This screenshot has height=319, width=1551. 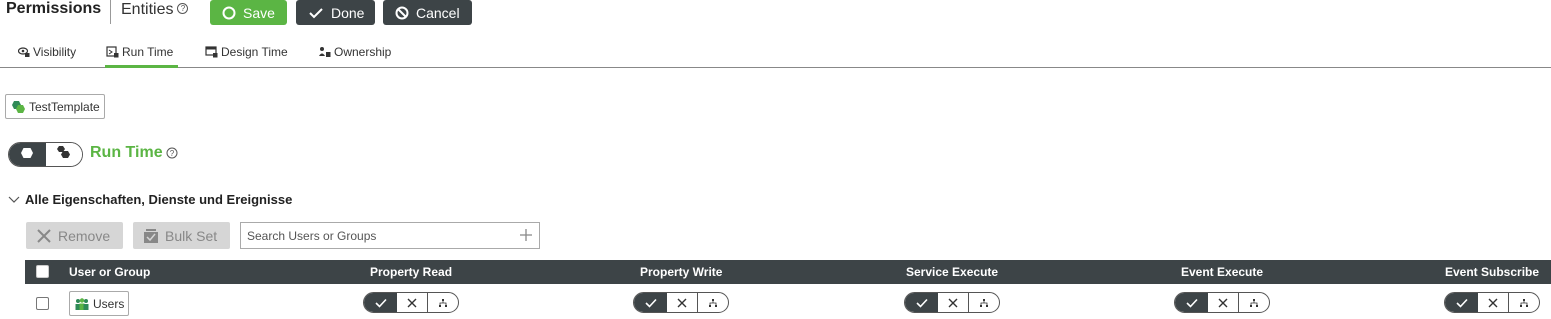 What do you see at coordinates (109, 272) in the screenshot?
I see `column-user-or-group: User or Group` at bounding box center [109, 272].